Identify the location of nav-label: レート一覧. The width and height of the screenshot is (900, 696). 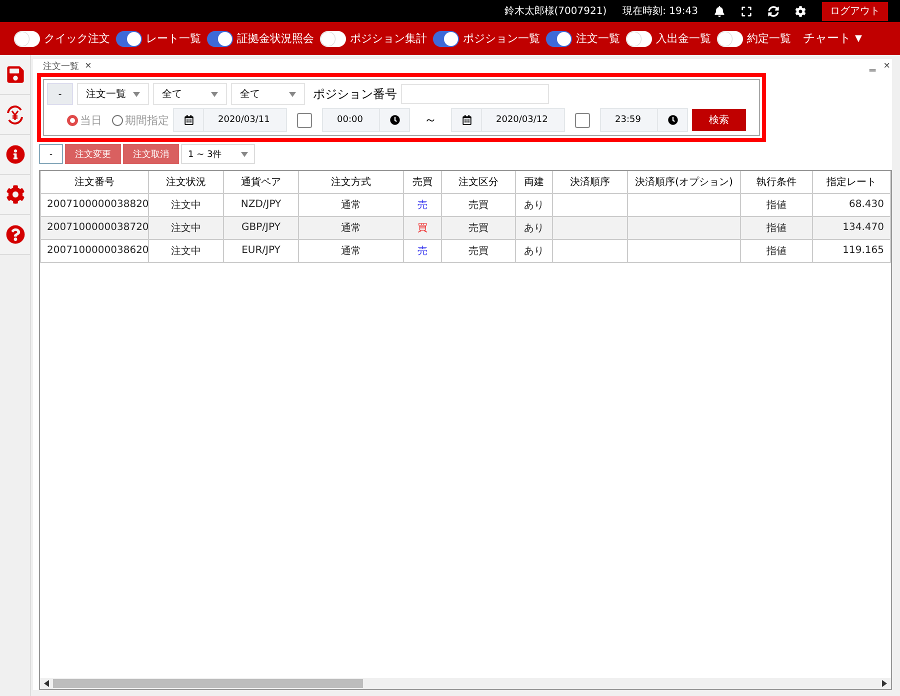
(173, 38).